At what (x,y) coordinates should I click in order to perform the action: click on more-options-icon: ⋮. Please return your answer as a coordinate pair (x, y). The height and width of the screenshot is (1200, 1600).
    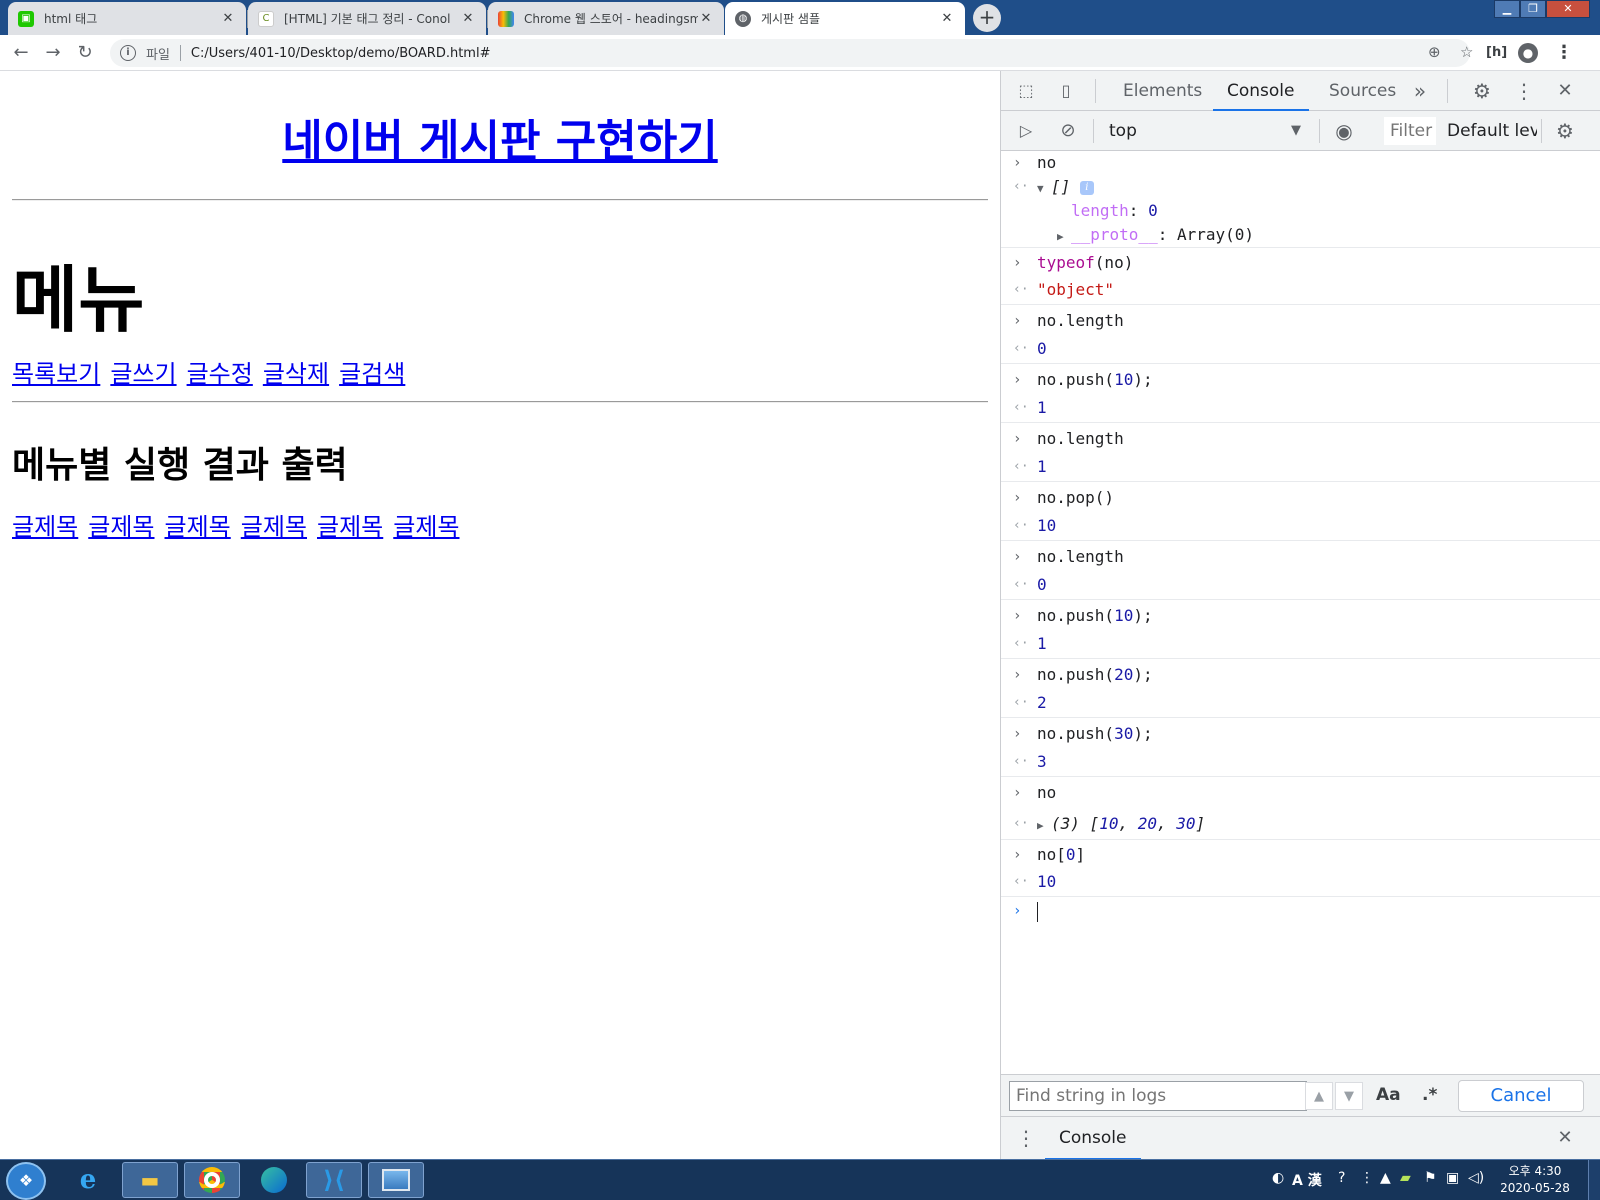
    Looking at the image, I should click on (1524, 91).